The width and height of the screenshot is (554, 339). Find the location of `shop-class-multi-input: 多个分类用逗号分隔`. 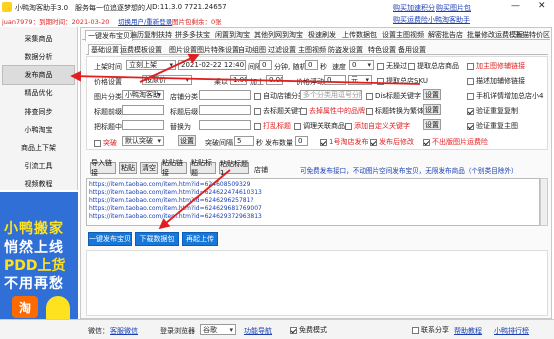

shop-class-multi-input: 多个分类用逗号分隔 is located at coordinates (331, 95).